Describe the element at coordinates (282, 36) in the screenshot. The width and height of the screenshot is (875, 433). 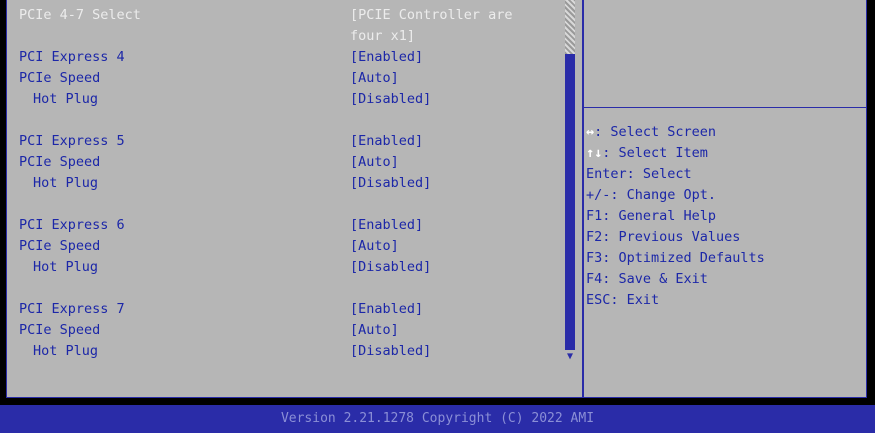
I see `setting-row-continuation: four x1]` at that location.